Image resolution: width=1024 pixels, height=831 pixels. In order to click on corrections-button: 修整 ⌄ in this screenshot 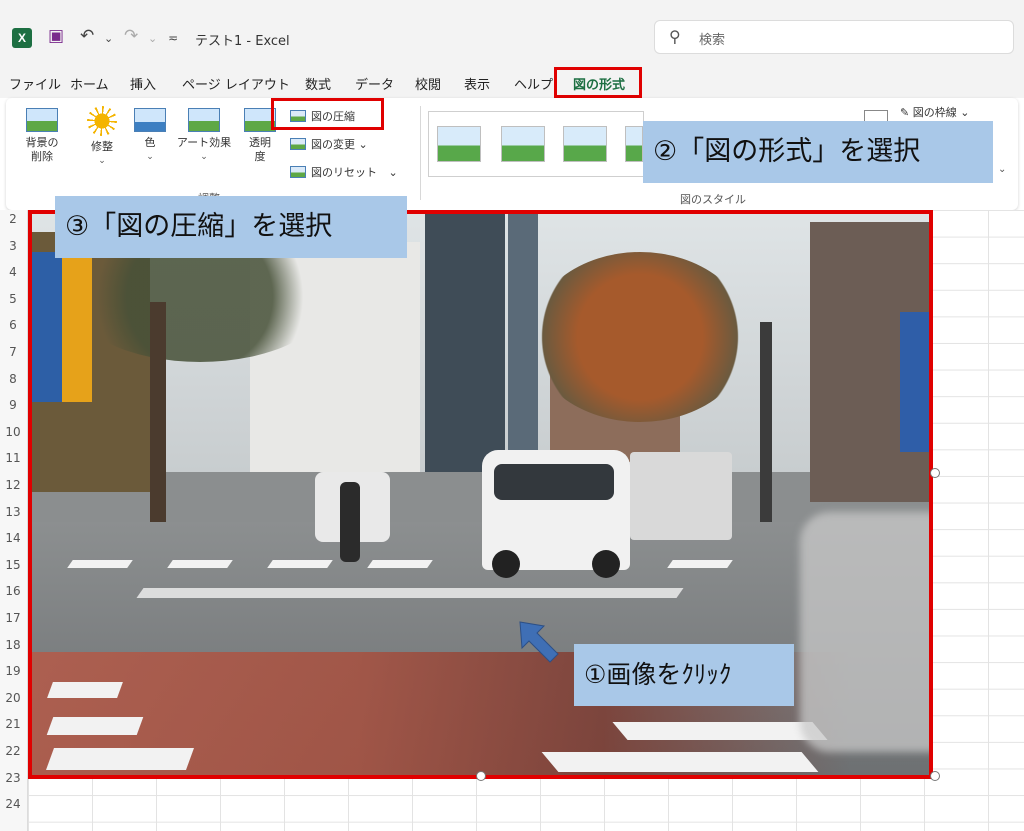, I will do `click(102, 137)`.